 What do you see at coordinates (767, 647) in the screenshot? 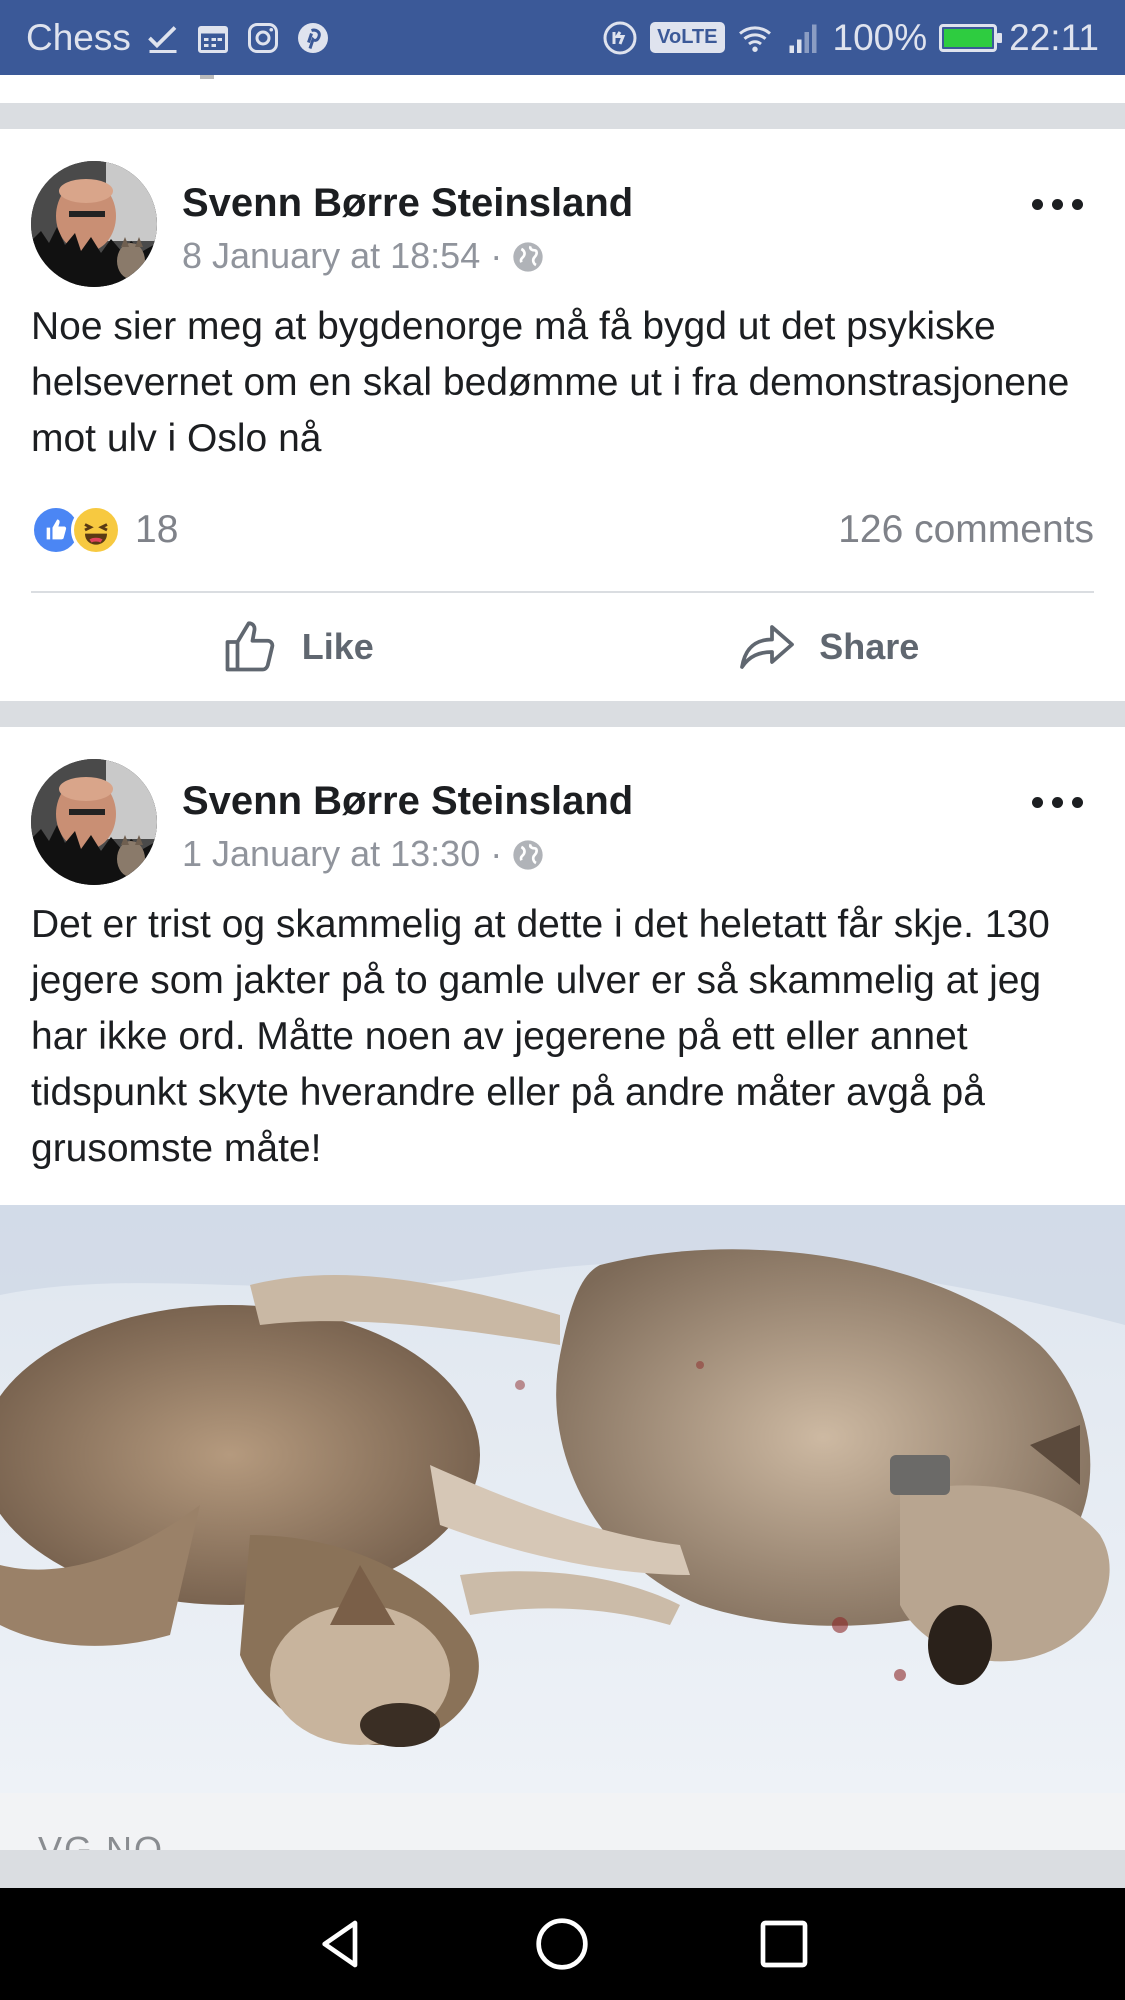
I see `share-arrow-icon` at bounding box center [767, 647].